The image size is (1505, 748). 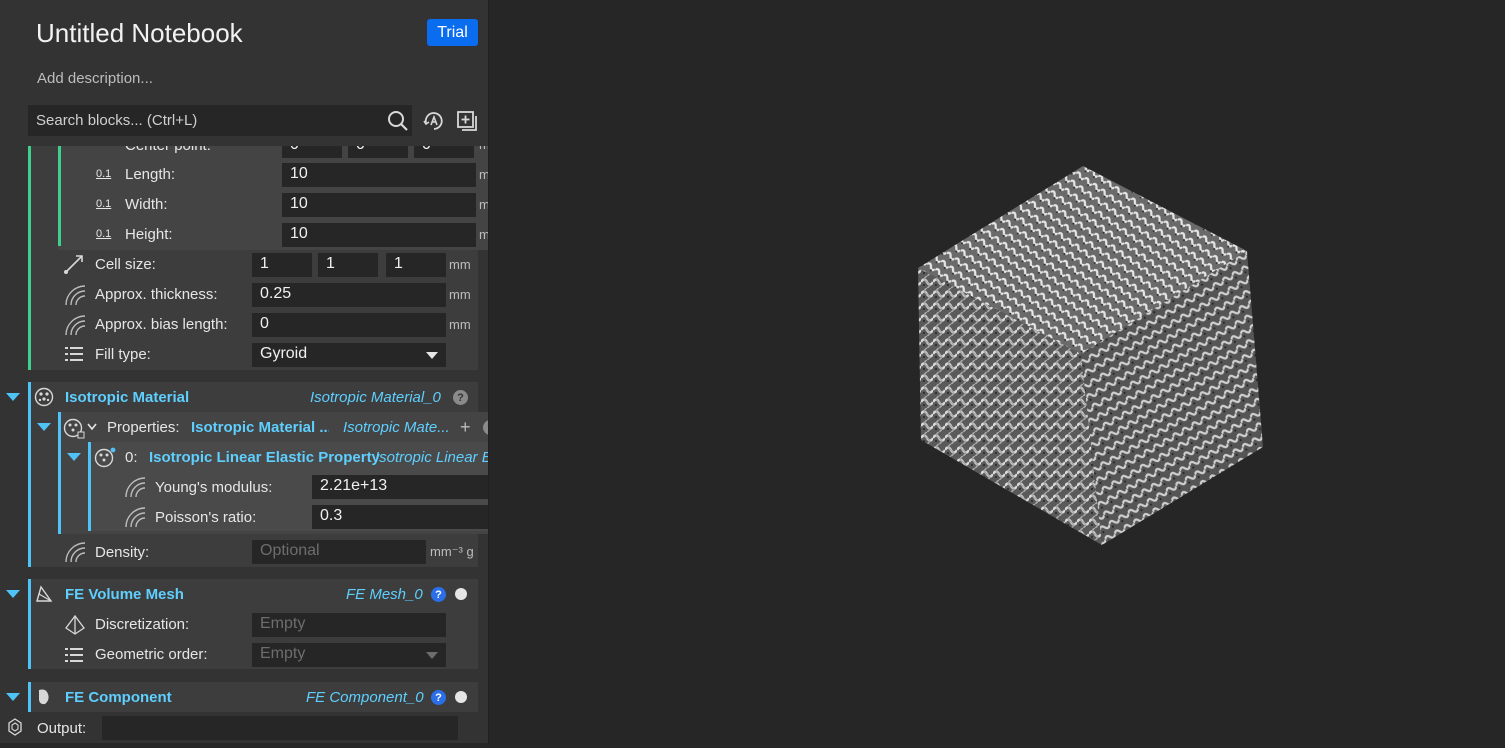 What do you see at coordinates (59, 473) in the screenshot?
I see `properties-accent-bar` at bounding box center [59, 473].